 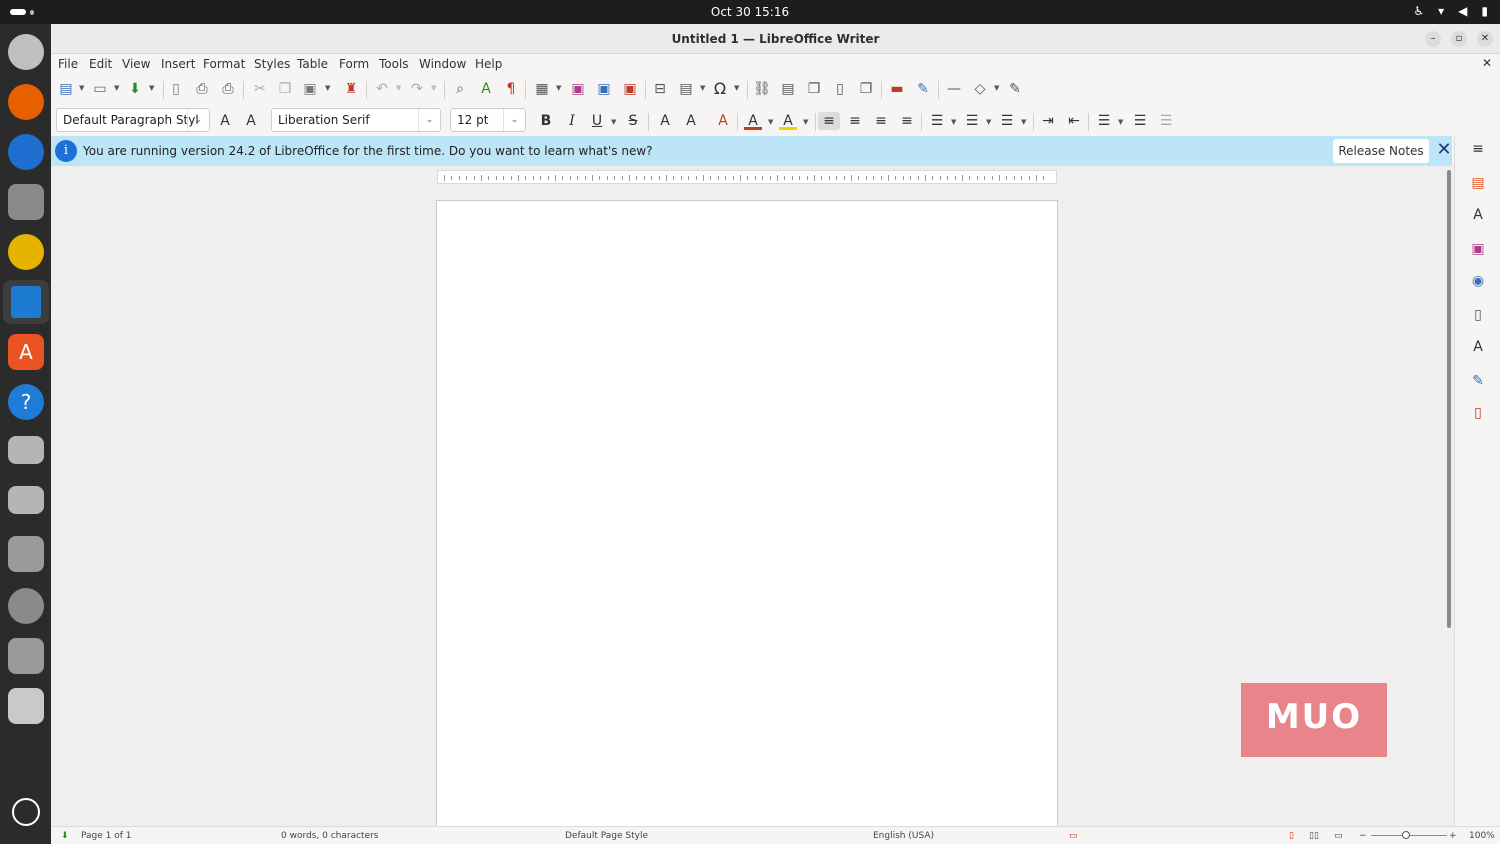 What do you see at coordinates (1418, 11) in the screenshot?
I see `accessibility-icon: ♿` at bounding box center [1418, 11].